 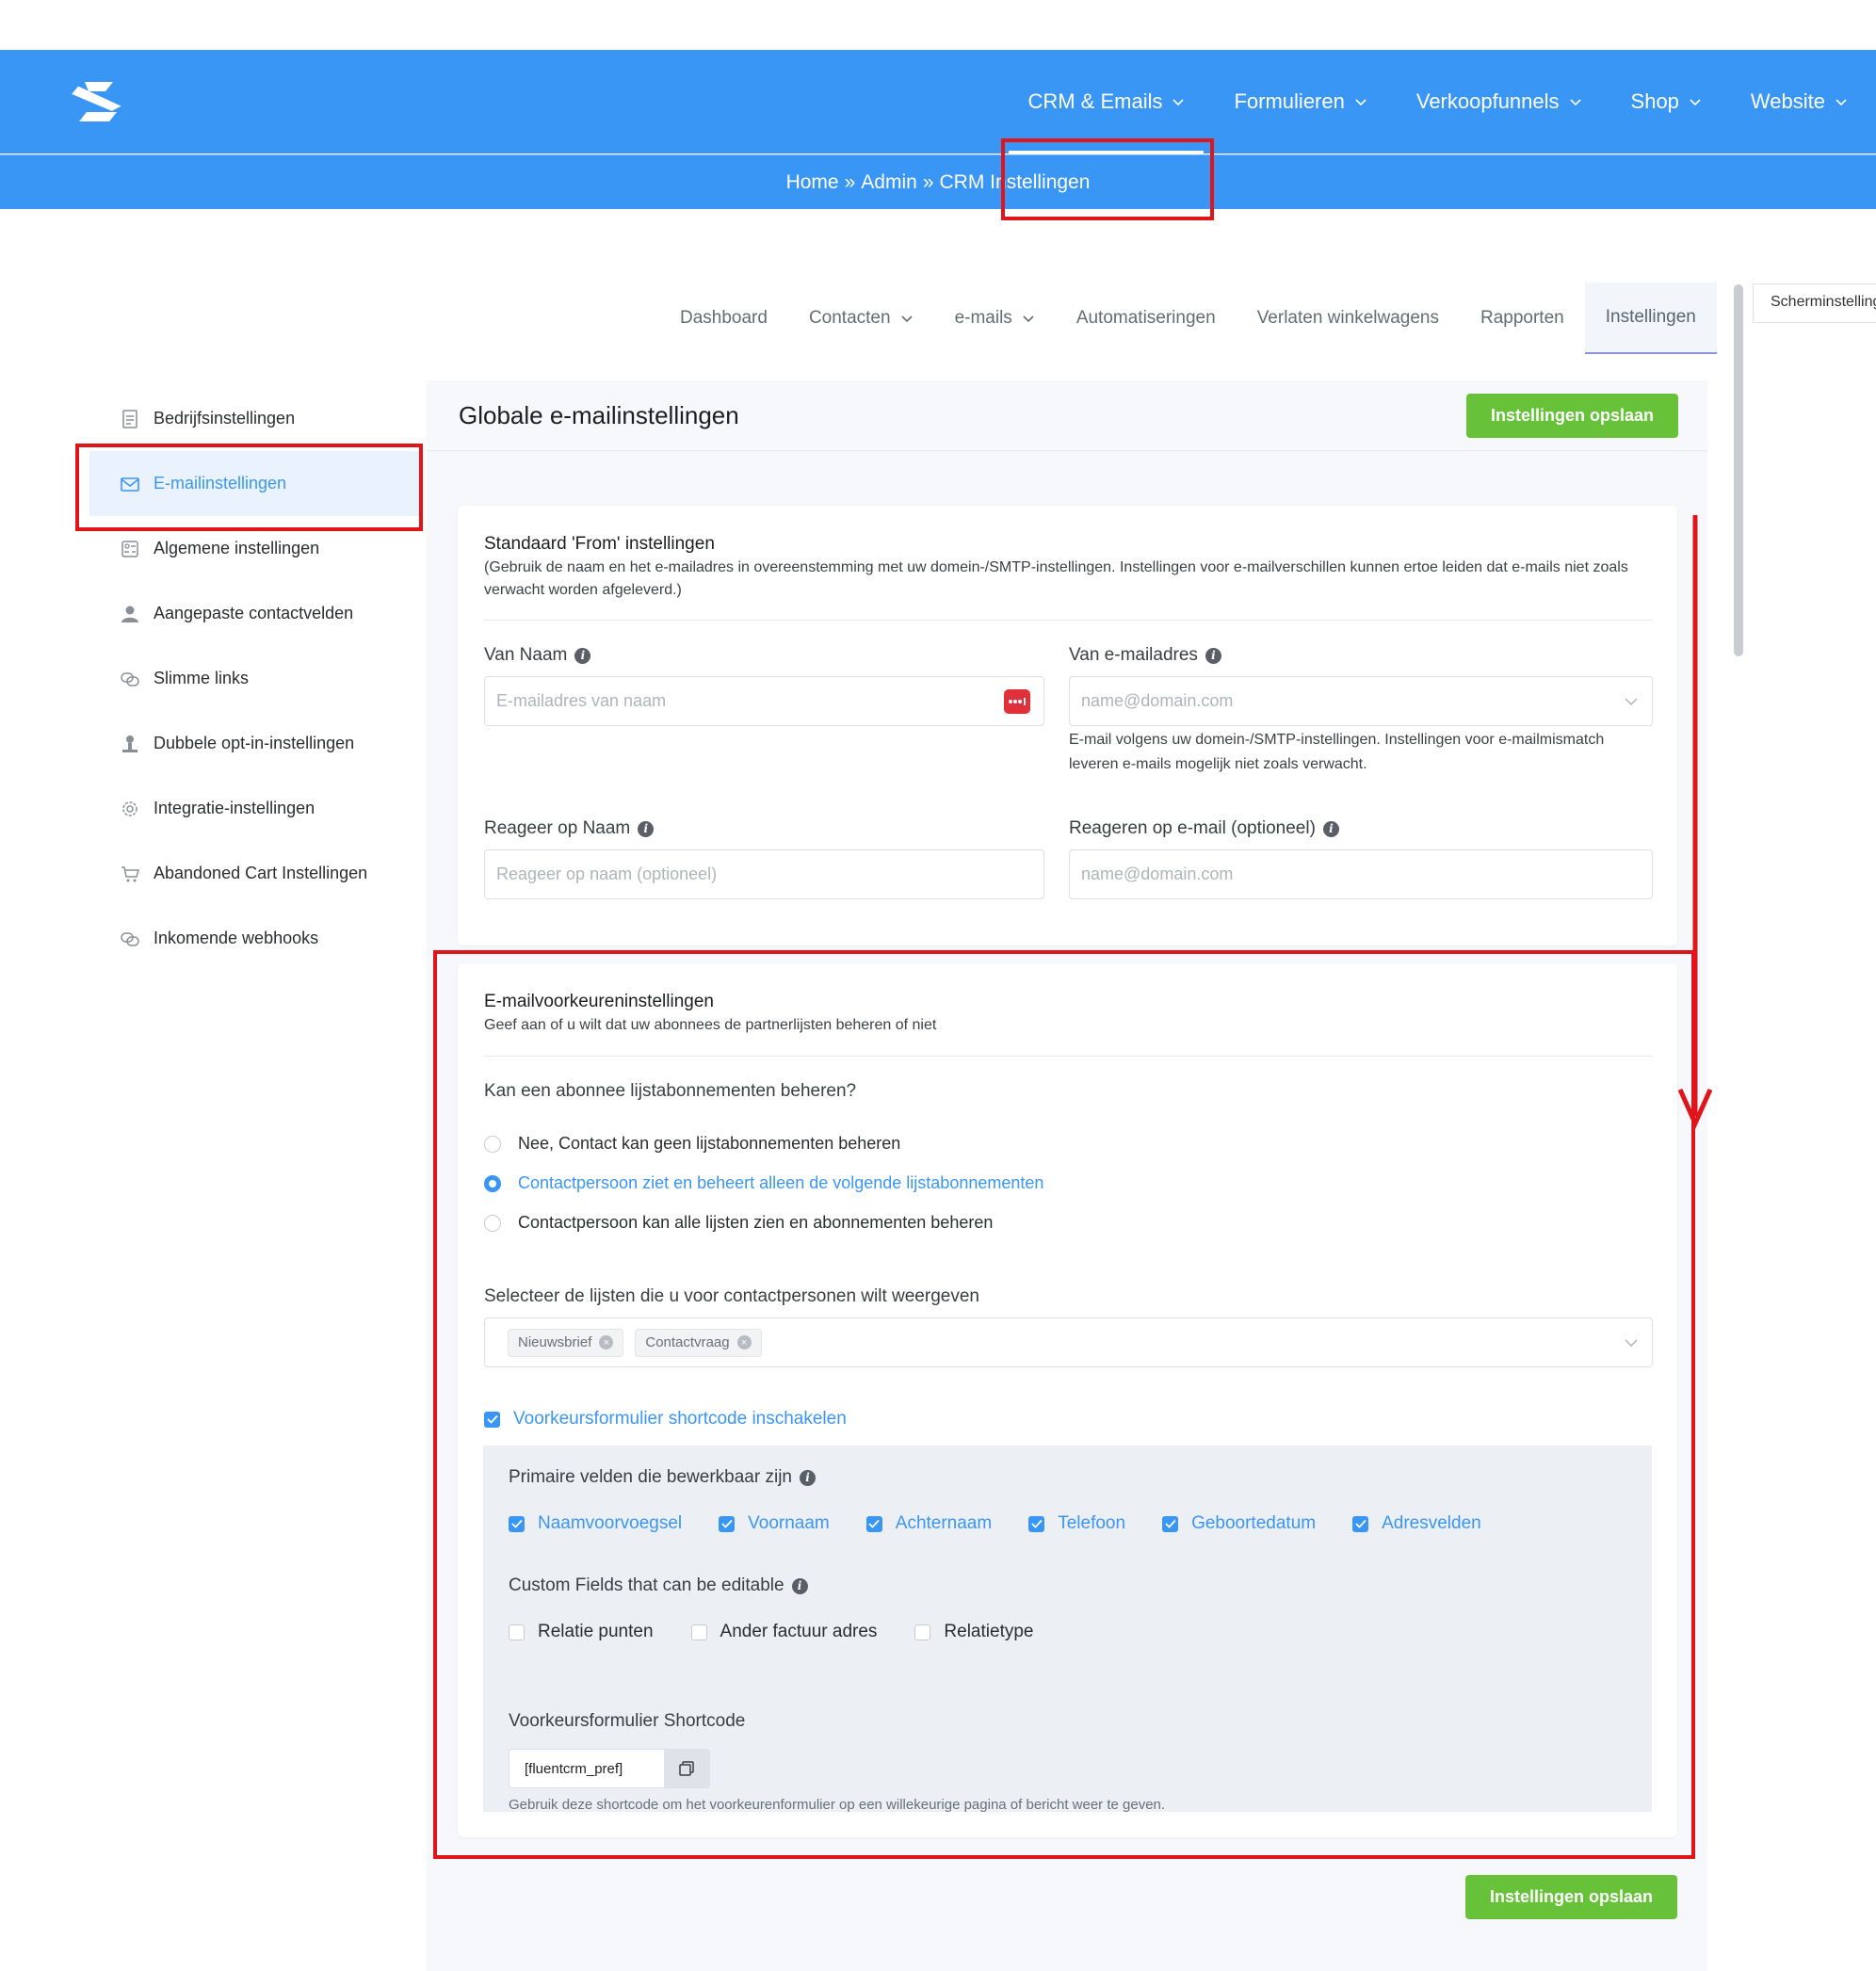 I want to click on settings-panel-icon, so click(x=129, y=548).